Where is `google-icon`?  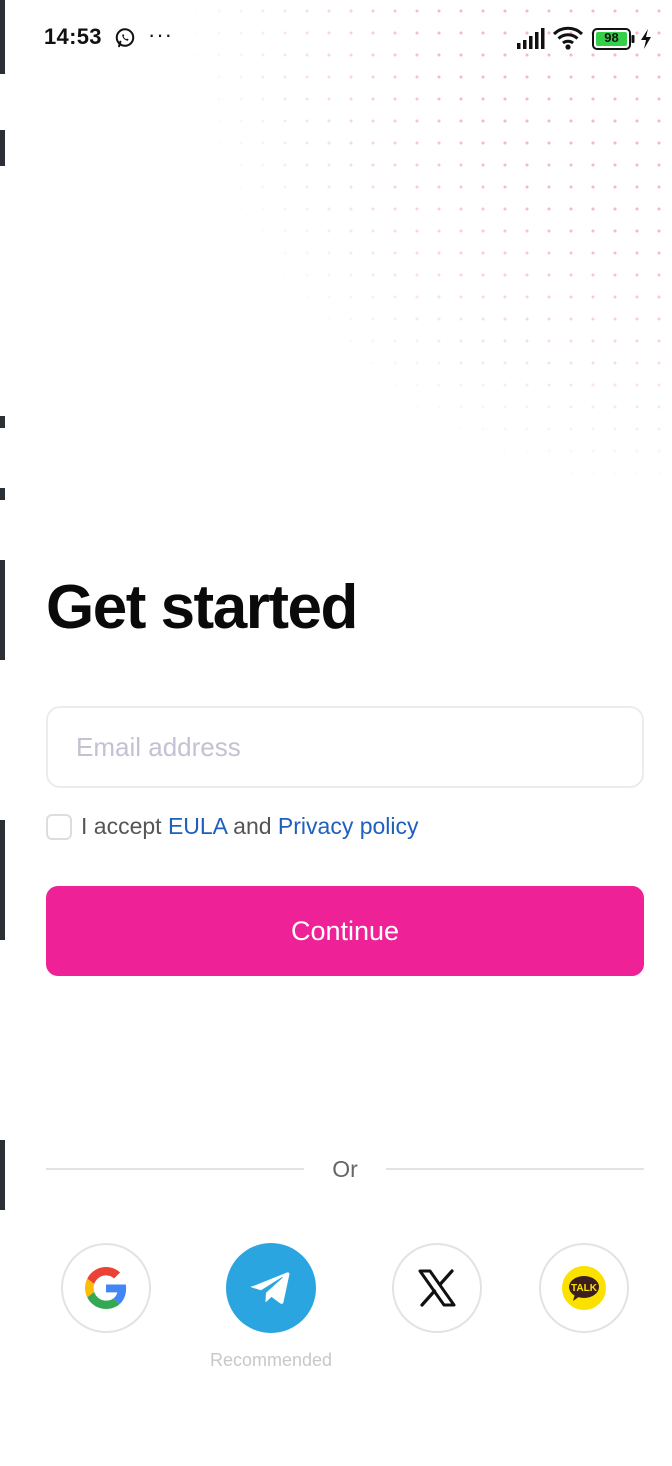 google-icon is located at coordinates (106, 1288).